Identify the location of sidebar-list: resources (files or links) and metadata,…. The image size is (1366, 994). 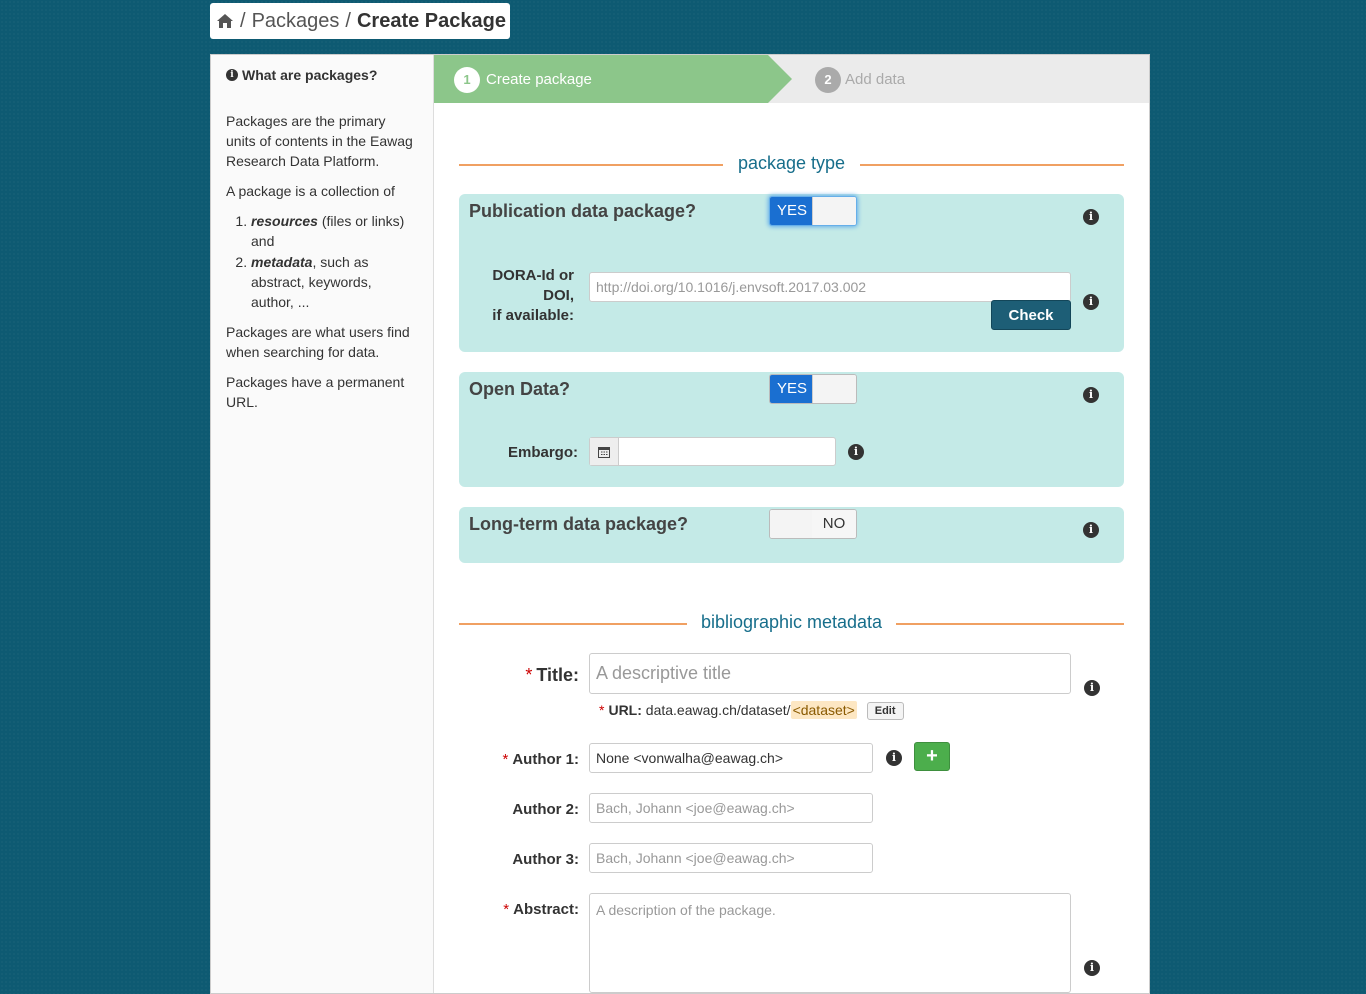
(322, 261).